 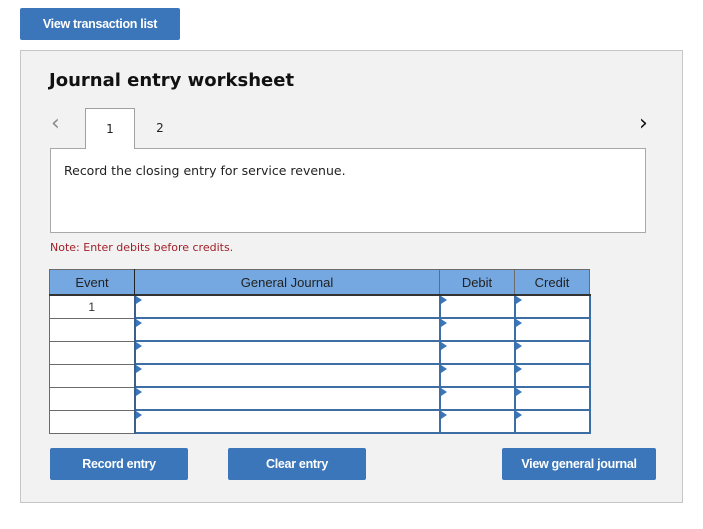 I want to click on tab-1: 1, so click(x=110, y=128).